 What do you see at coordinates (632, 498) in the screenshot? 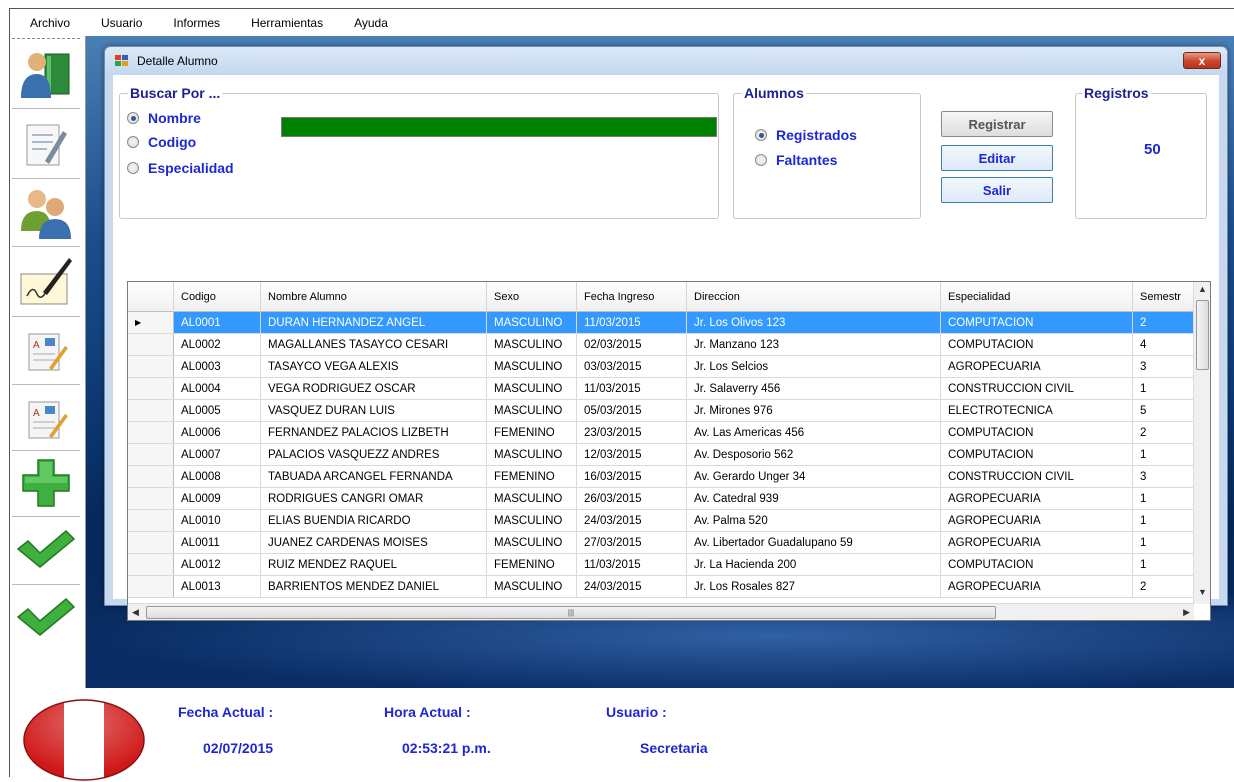
I see `table-cell: 26/03/2015` at bounding box center [632, 498].